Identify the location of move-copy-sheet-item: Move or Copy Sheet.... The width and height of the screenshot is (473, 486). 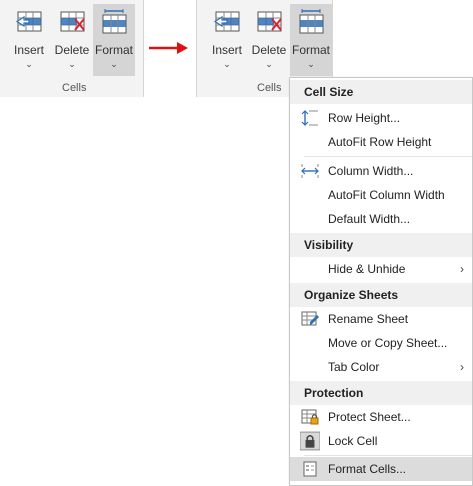
(381, 343).